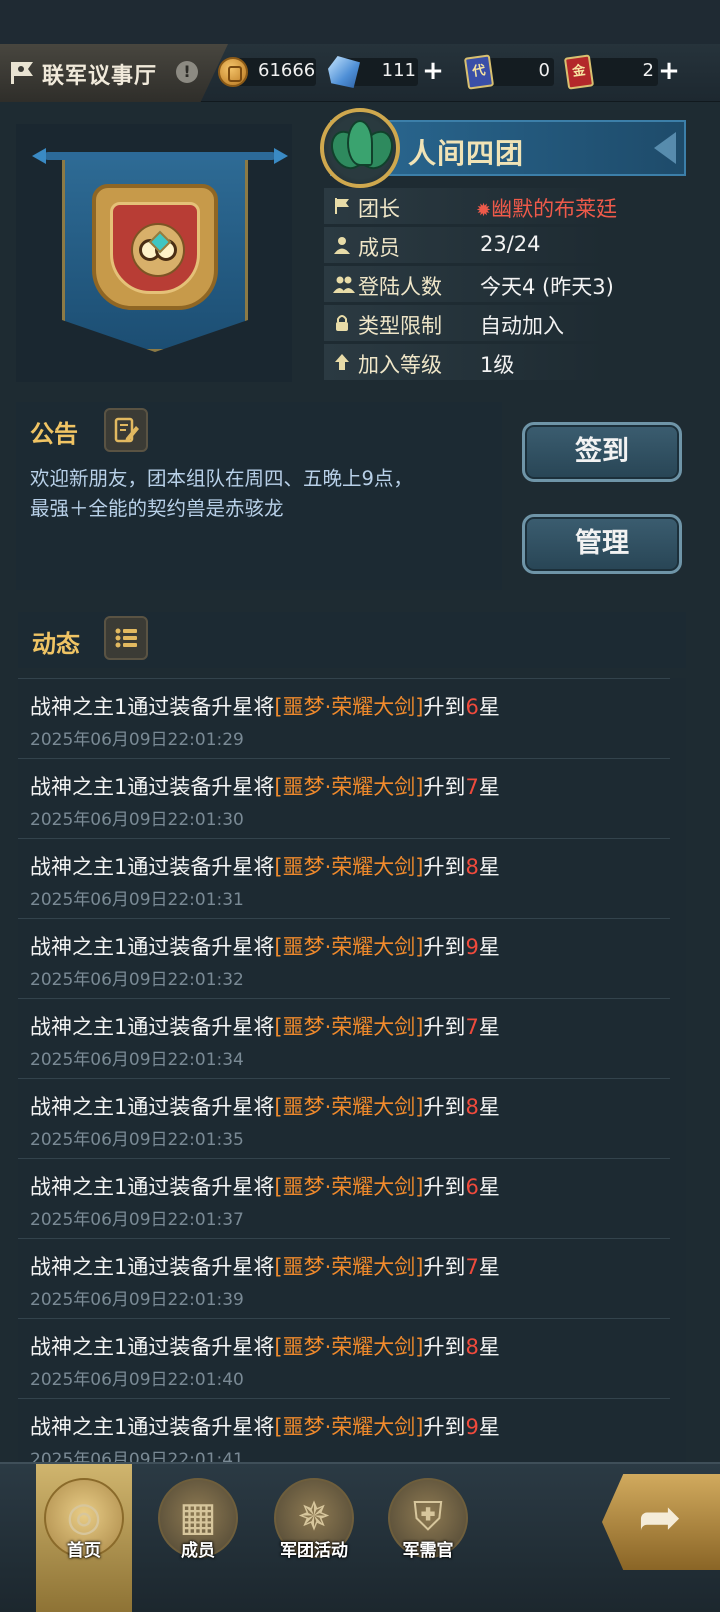 This screenshot has width=720, height=1612. Describe the element at coordinates (465, 362) in the screenshot. I see `info-row-level: 加入等级 1级` at that location.